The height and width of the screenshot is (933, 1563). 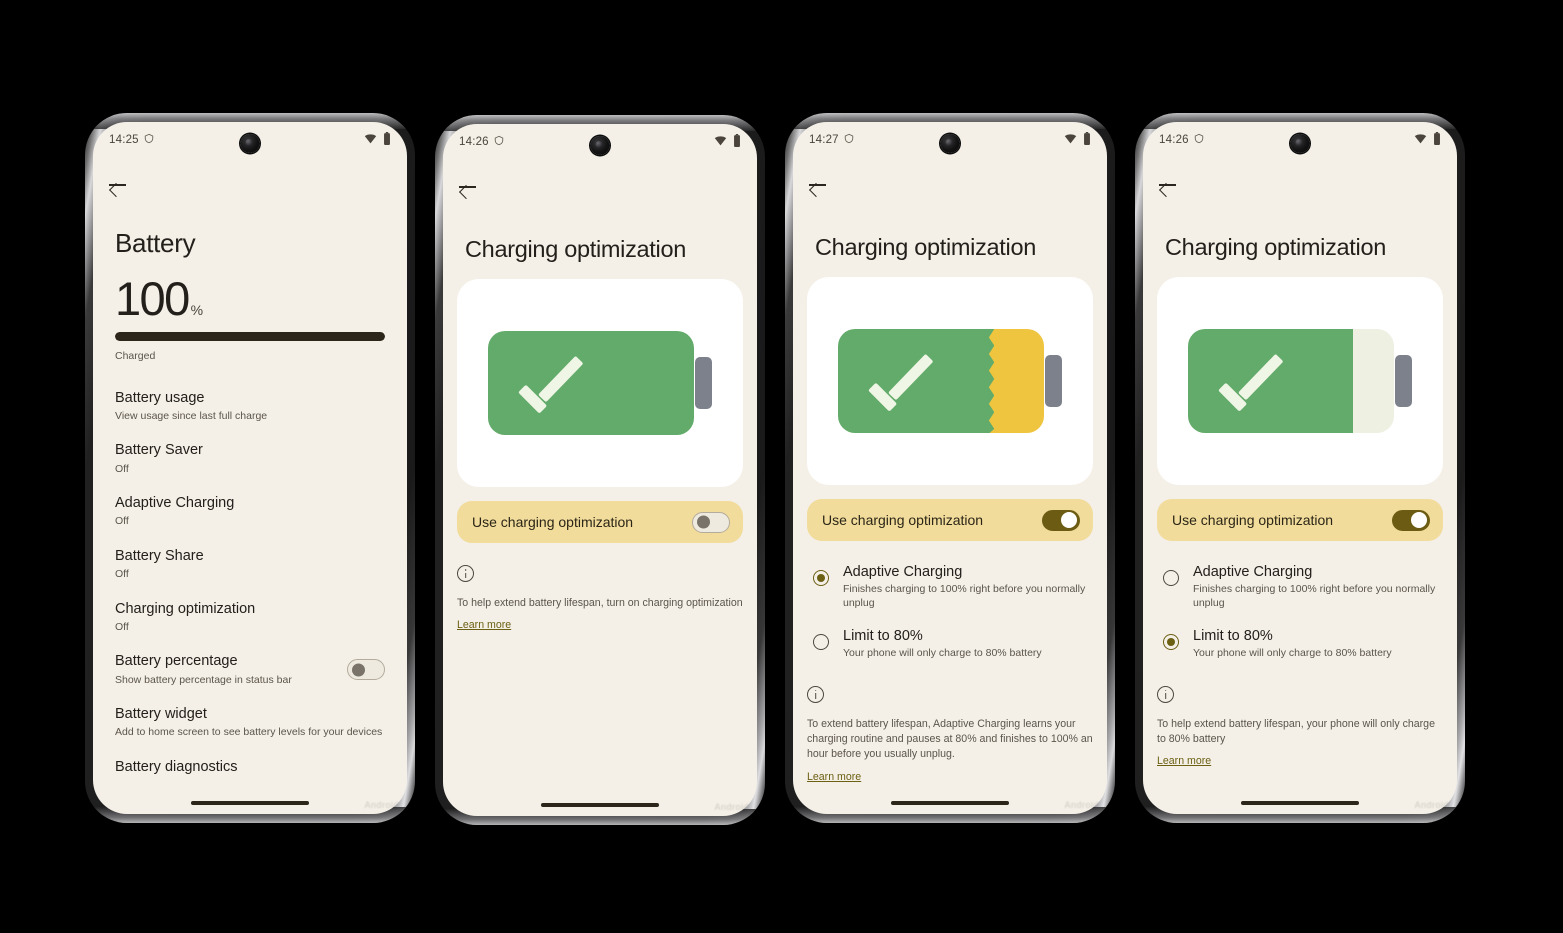 What do you see at coordinates (160, 397) in the screenshot?
I see `list-item-title: Battery usage` at bounding box center [160, 397].